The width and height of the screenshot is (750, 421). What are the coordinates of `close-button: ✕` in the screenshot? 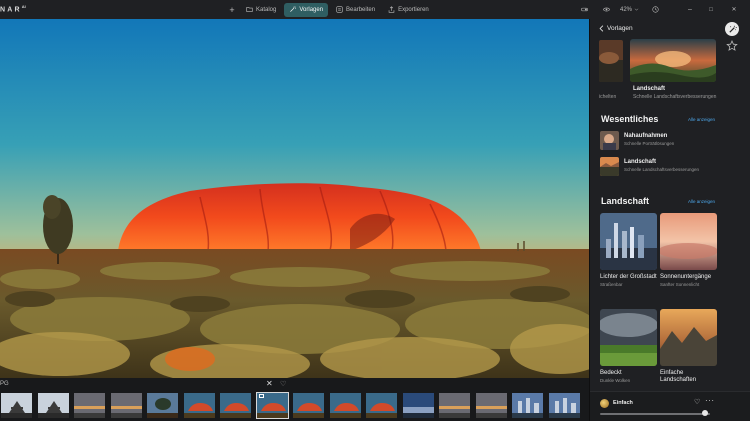 It's located at (734, 9).